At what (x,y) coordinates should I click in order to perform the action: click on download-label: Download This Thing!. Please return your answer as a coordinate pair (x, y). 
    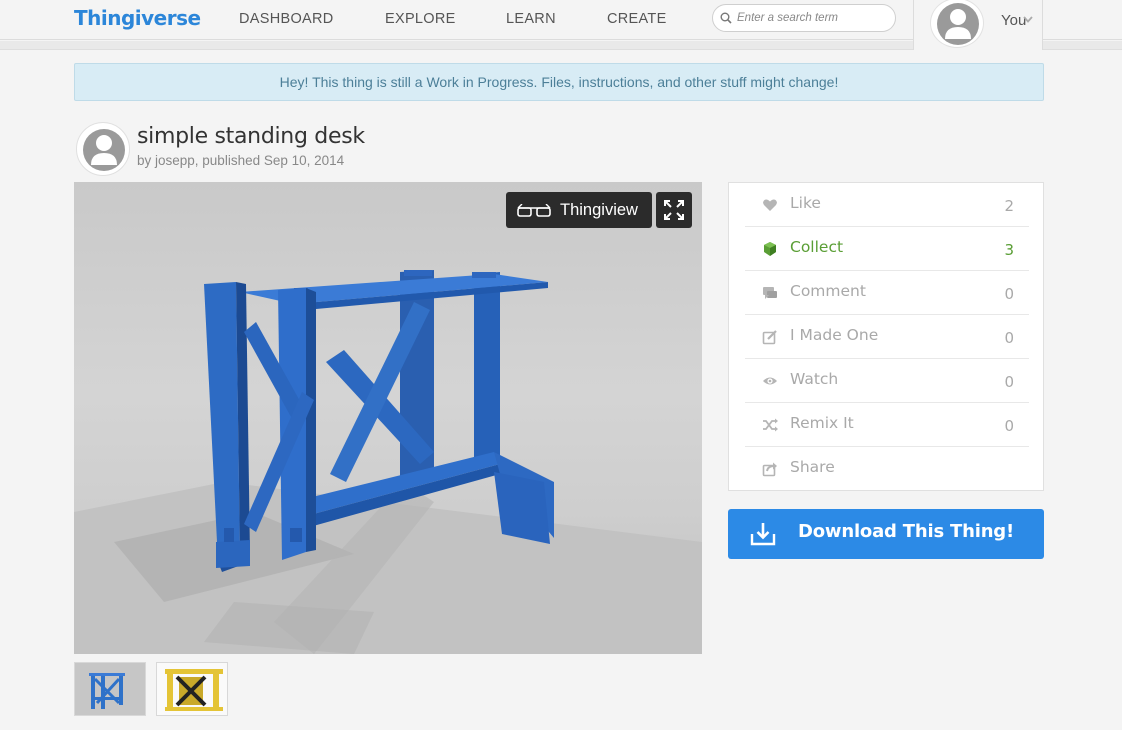
    Looking at the image, I should click on (906, 531).